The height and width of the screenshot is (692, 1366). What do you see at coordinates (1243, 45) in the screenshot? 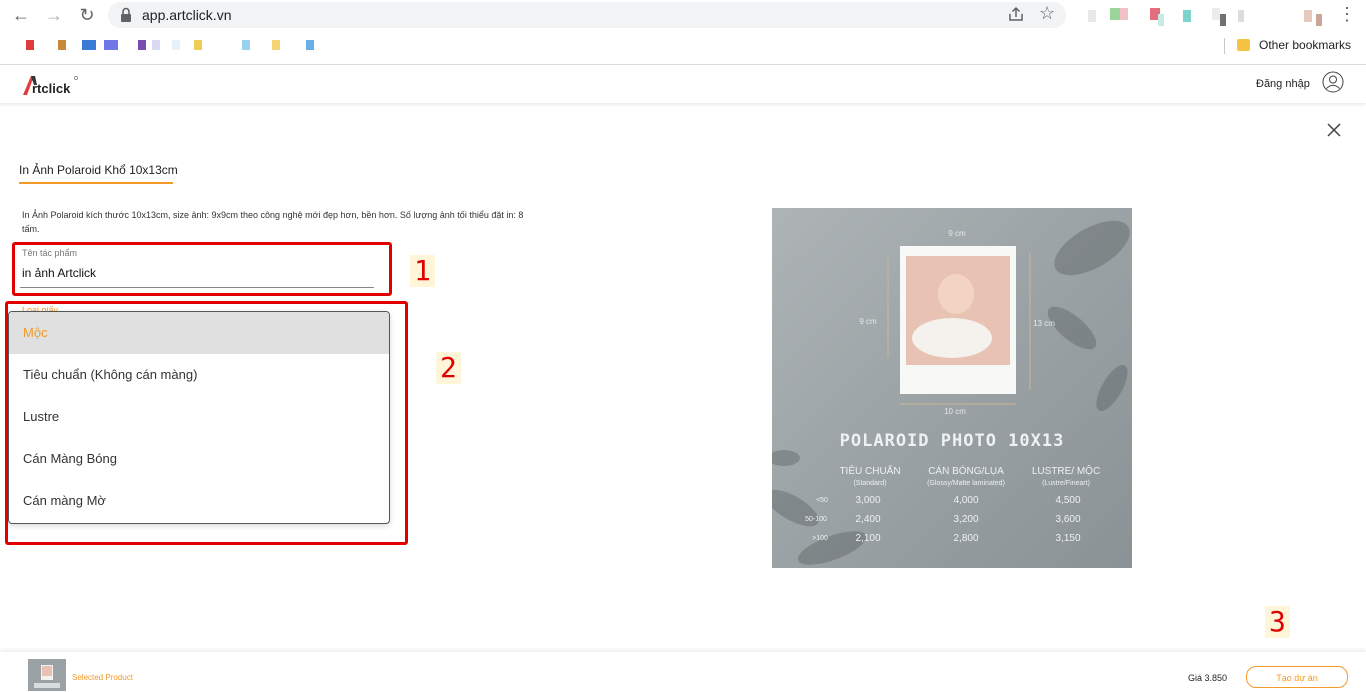
I see `folder-icon` at bounding box center [1243, 45].